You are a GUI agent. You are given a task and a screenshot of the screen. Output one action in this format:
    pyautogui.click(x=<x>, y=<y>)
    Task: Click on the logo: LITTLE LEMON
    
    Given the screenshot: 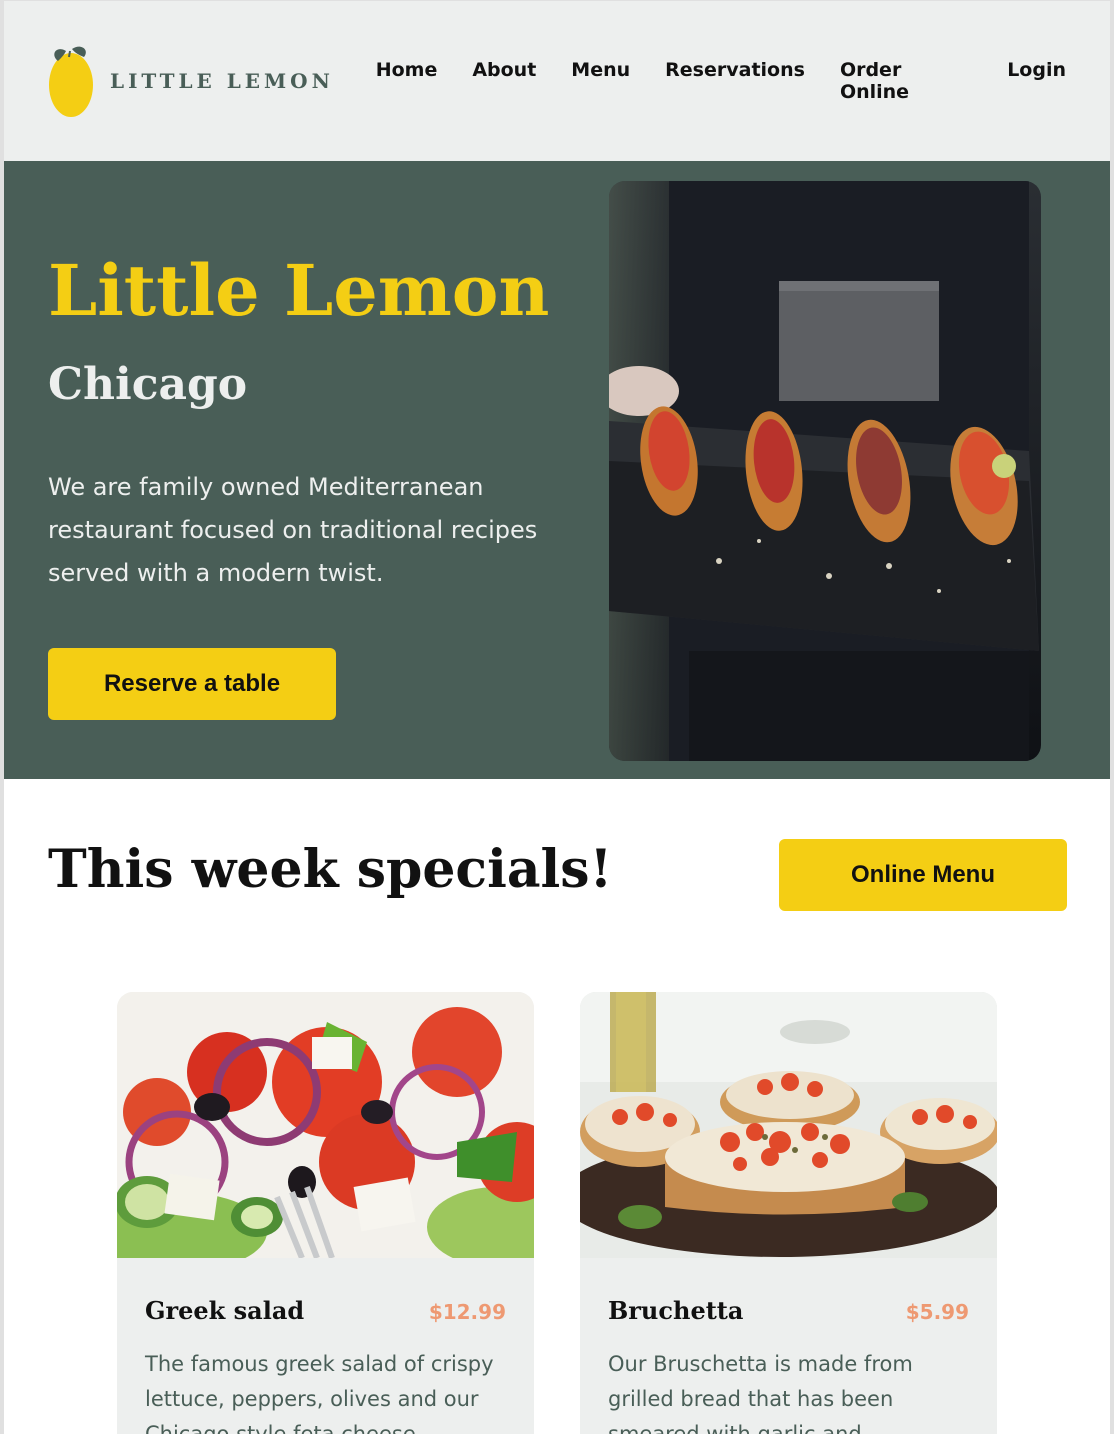 What is the action you would take?
    pyautogui.click(x=212, y=81)
    